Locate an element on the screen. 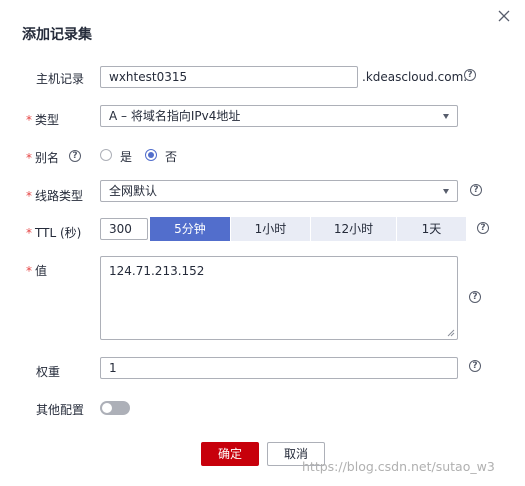  host-record-label: 主机记录 is located at coordinates (60, 79).